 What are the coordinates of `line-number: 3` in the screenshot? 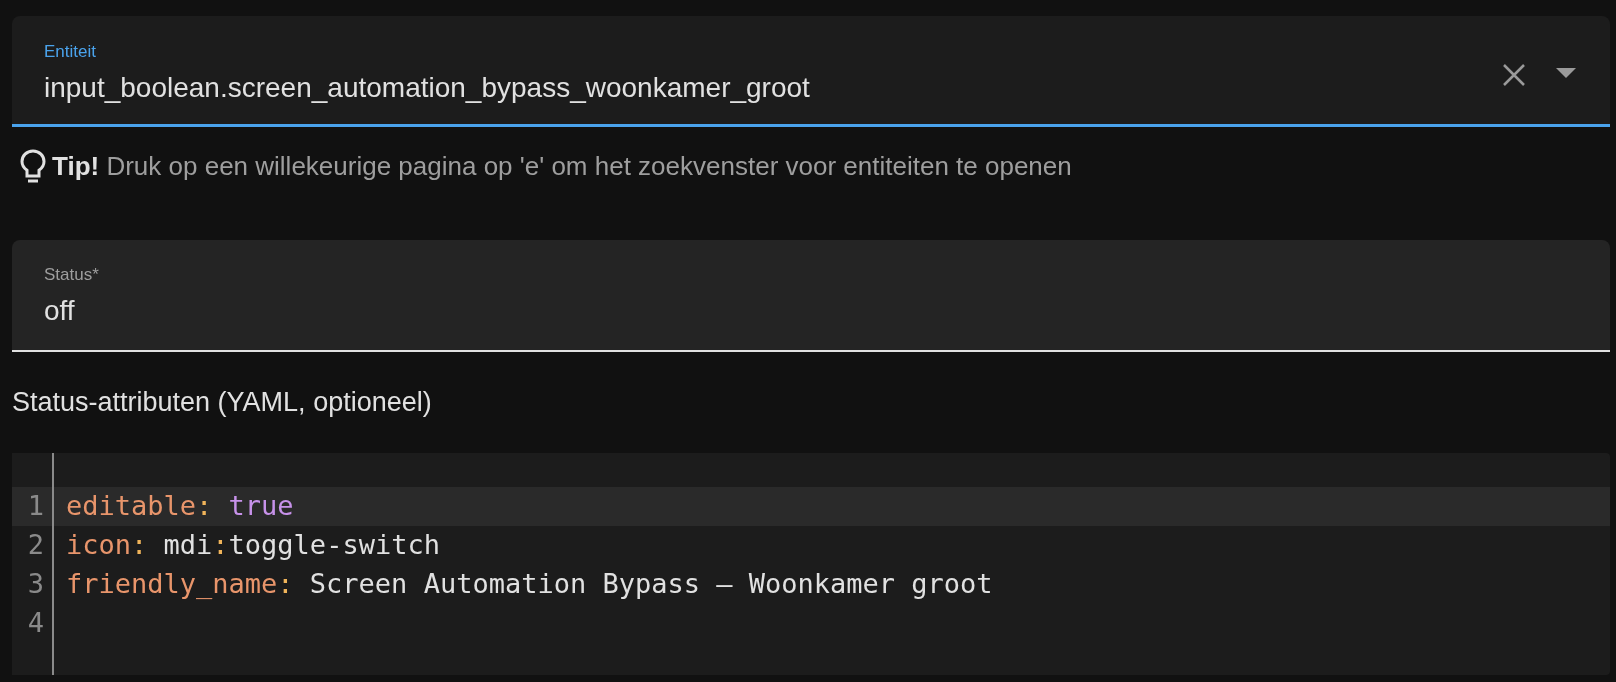 It's located at (35, 583).